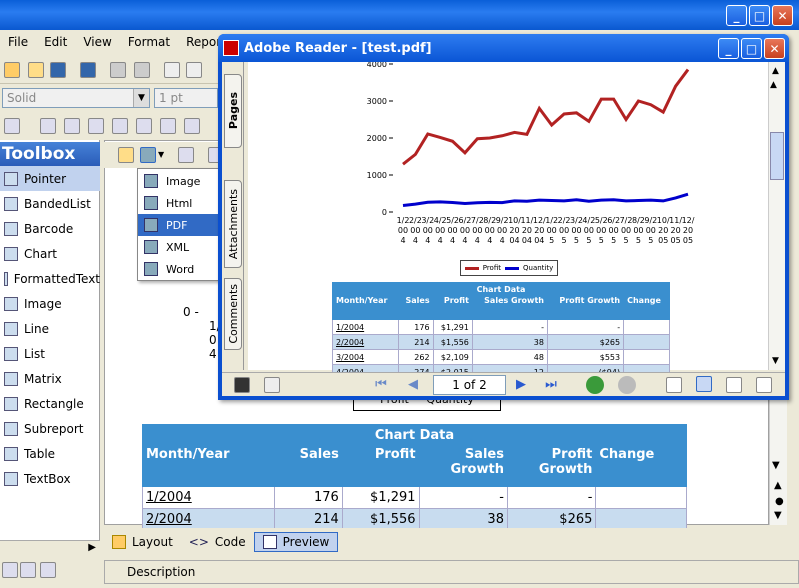 The width and height of the screenshot is (799, 588). What do you see at coordinates (663, 240) in the screenshot?
I see `x-tick-label: 05` at bounding box center [663, 240].